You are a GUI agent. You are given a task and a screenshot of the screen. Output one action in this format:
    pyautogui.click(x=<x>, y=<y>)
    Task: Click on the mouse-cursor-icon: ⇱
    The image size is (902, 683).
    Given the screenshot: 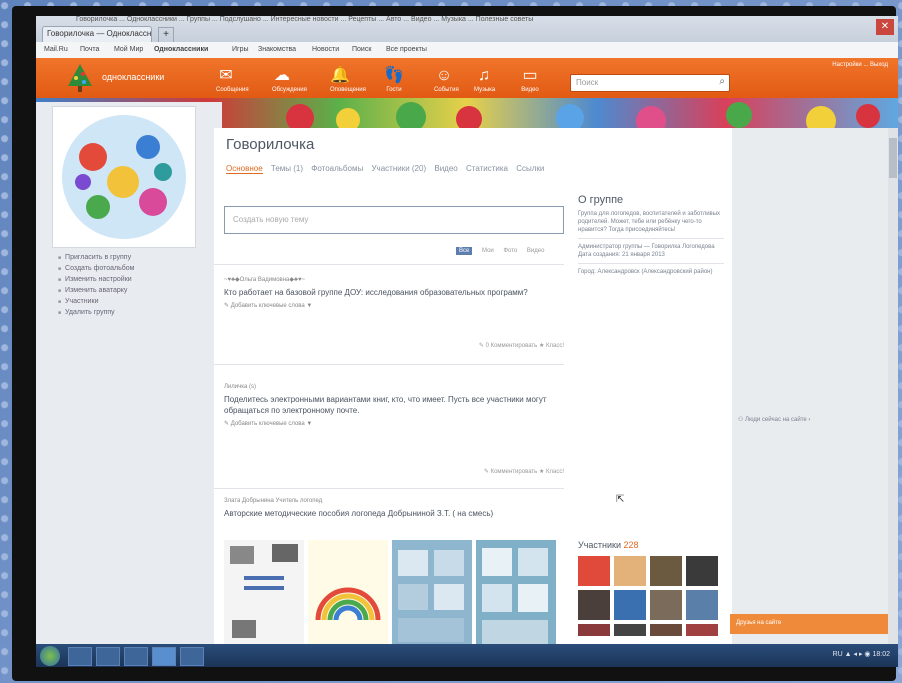 What is the action you would take?
    pyautogui.click(x=620, y=499)
    